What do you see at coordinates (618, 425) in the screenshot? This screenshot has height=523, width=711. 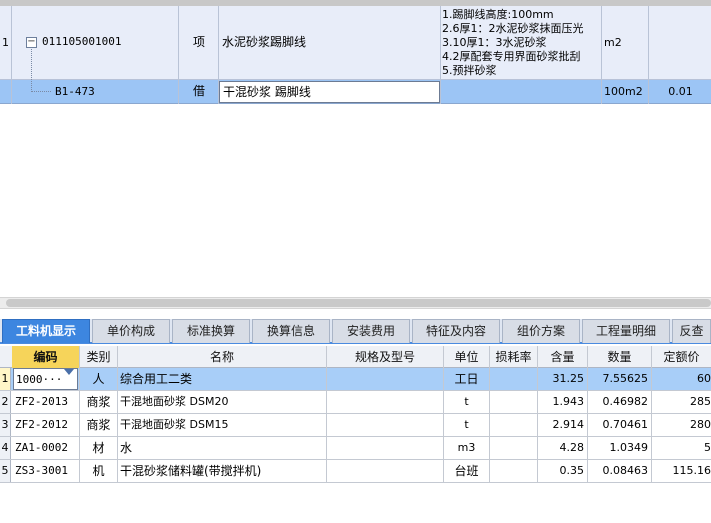 I see `cell-quantity: 0.70461` at bounding box center [618, 425].